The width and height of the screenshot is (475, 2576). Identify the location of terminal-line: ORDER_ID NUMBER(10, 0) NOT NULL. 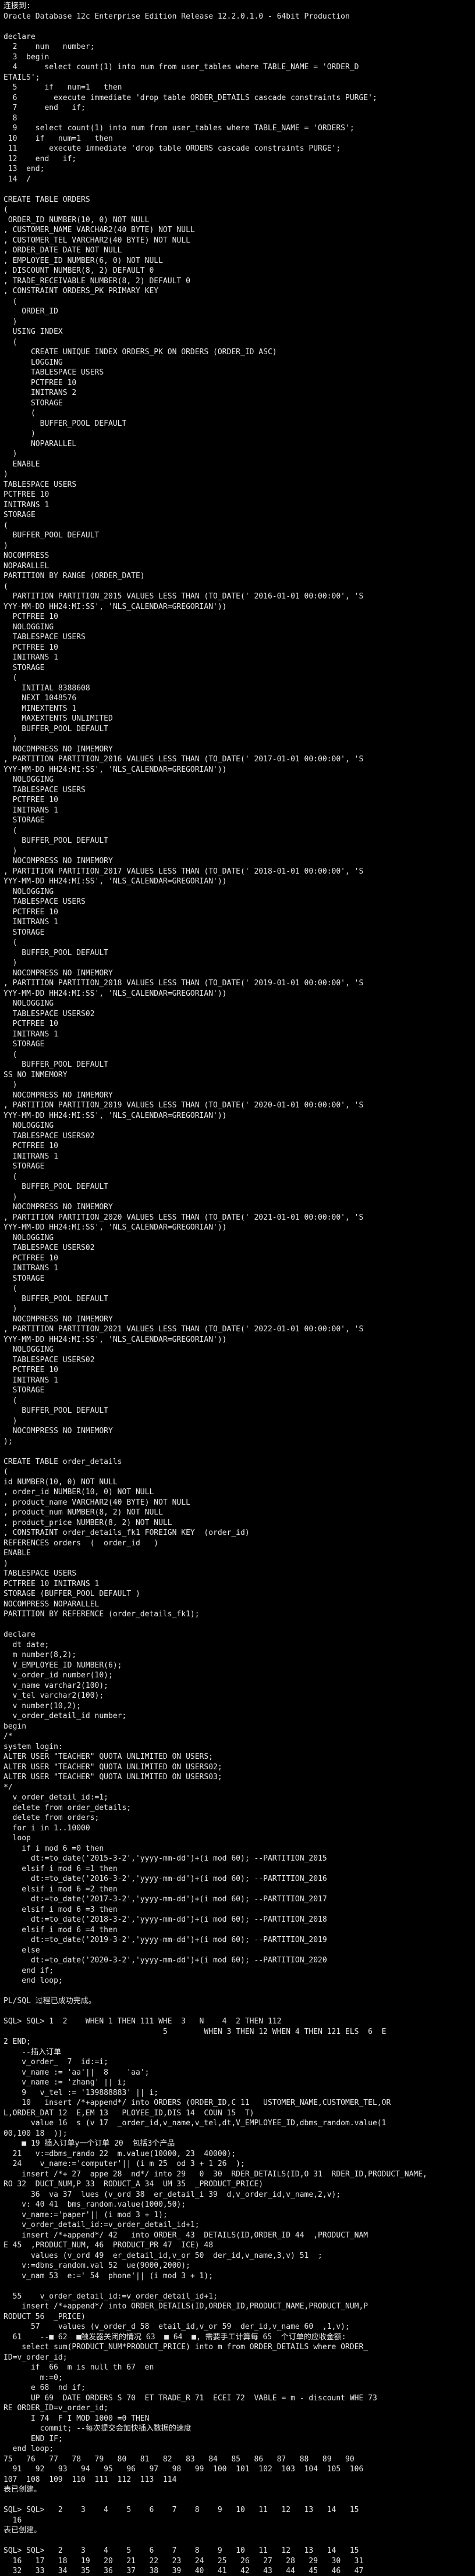
(77, 220).